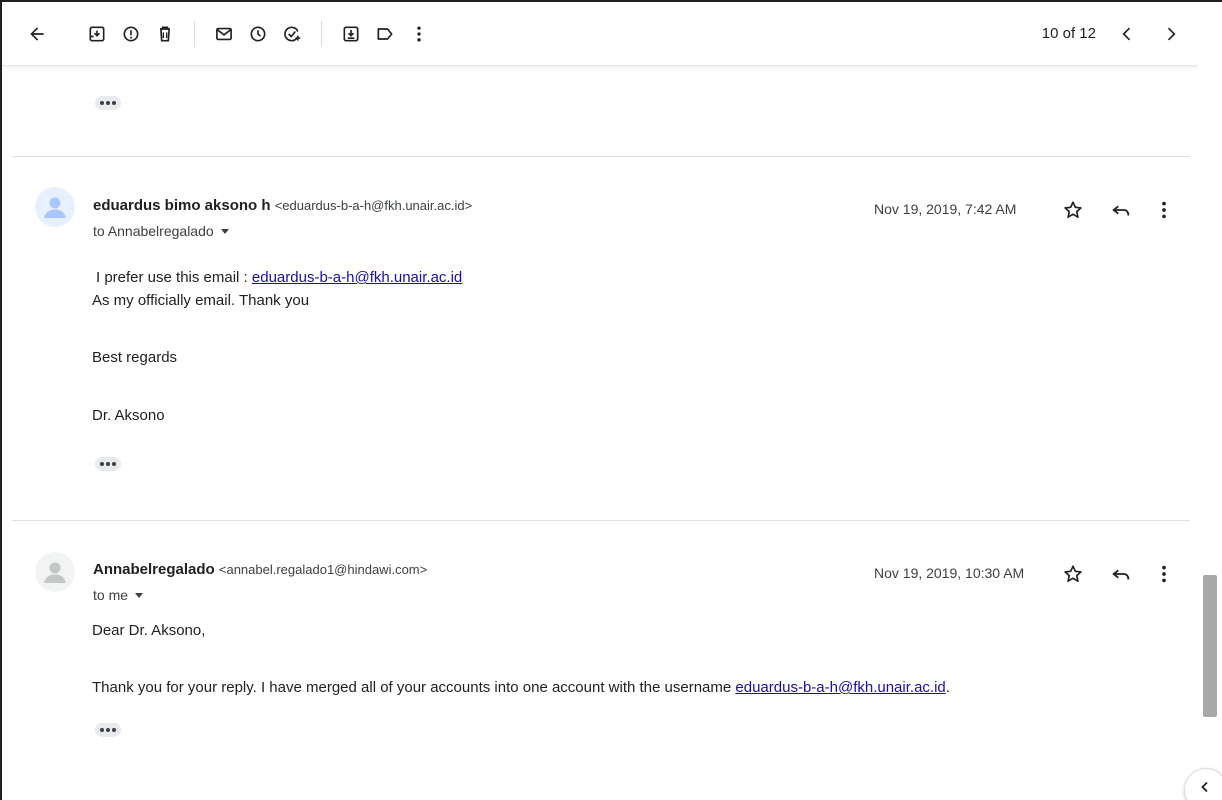 This screenshot has width=1222, height=800. What do you see at coordinates (1210, 646) in the screenshot?
I see `scrollbar-thumb` at bounding box center [1210, 646].